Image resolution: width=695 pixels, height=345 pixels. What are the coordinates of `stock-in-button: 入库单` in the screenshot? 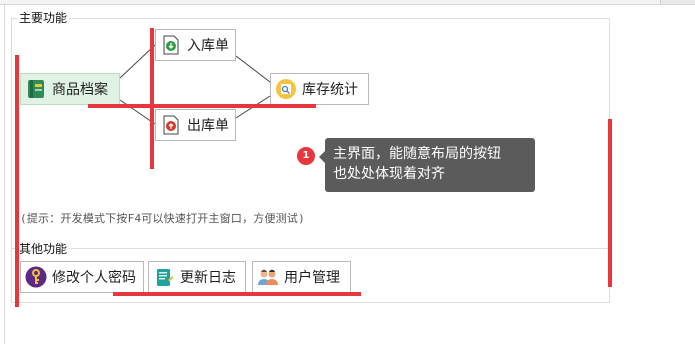 It's located at (195, 45).